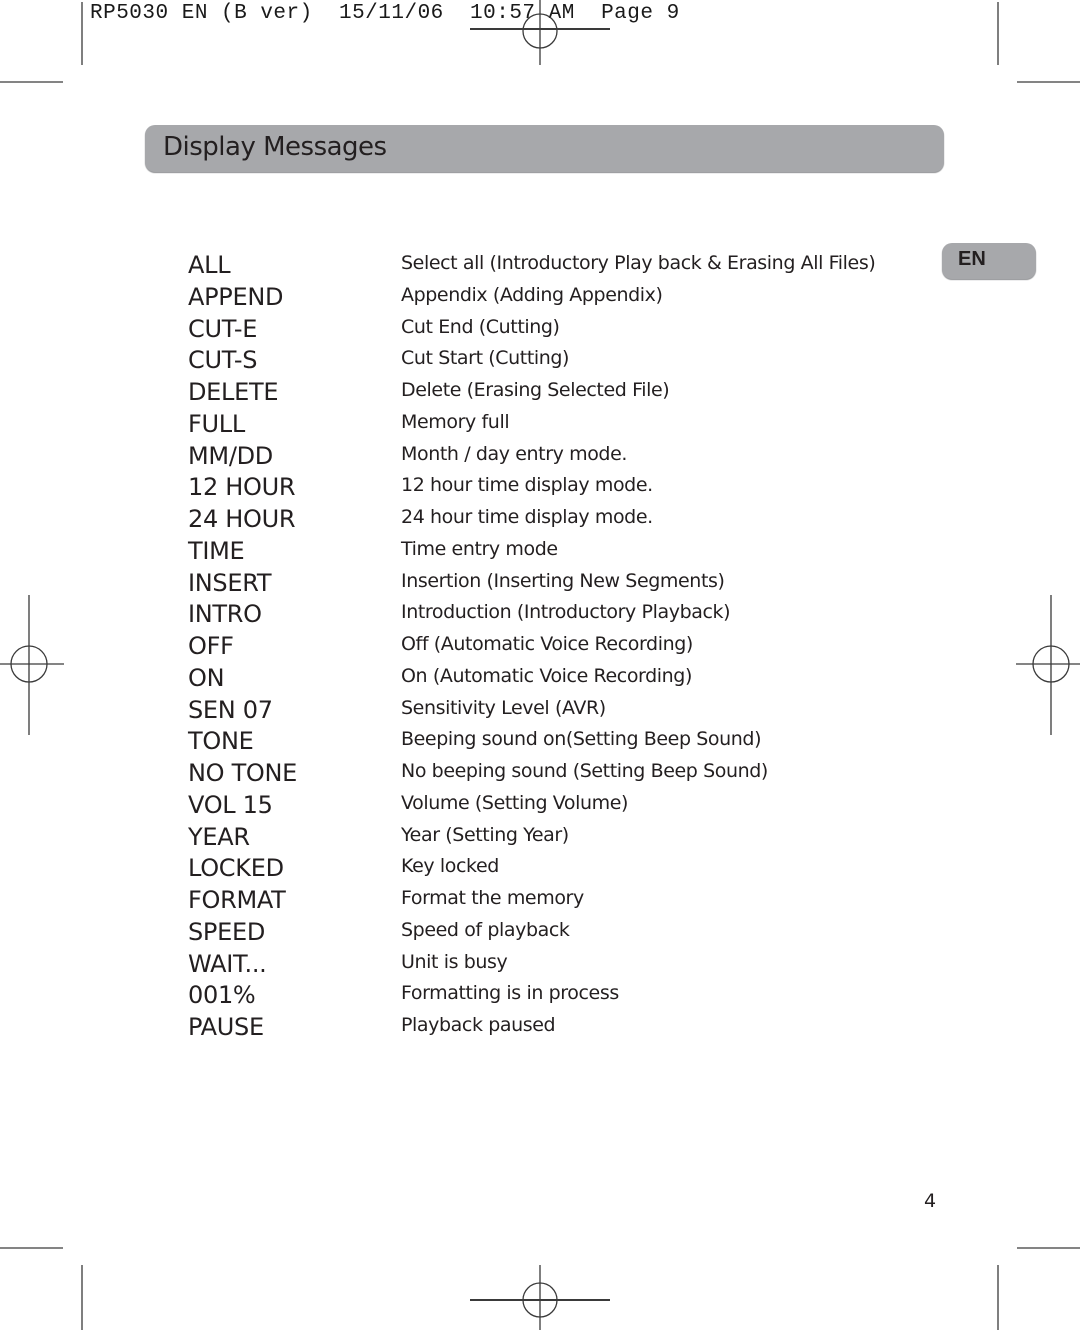 Image resolution: width=1080 pixels, height=1330 pixels. Describe the element at coordinates (485, 929) in the screenshot. I see `message-description: Speed of playback` at that location.